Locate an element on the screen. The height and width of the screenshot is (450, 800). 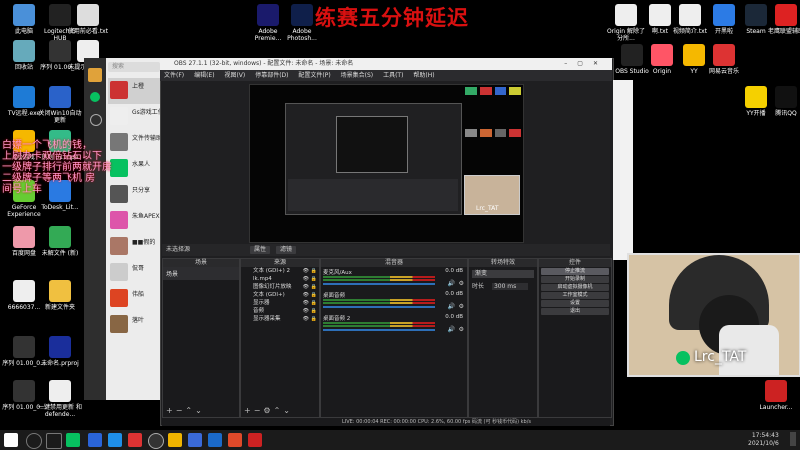
obs-preview: Lrc_TAT is located at coordinates (386, 163).